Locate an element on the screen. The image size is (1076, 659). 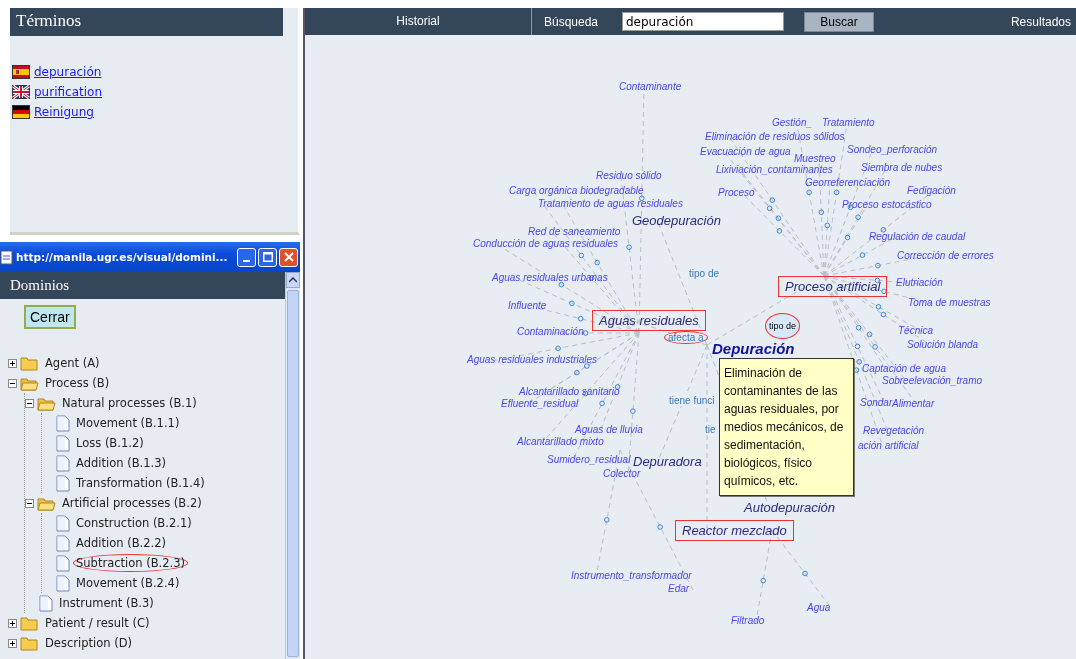
panel-title: Dominios is located at coordinates (142, 285).